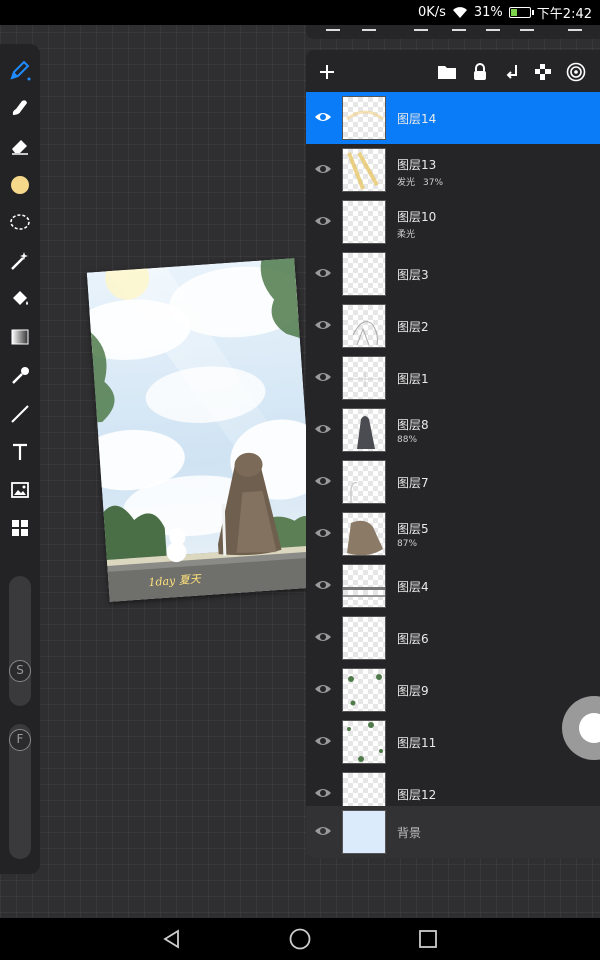 The height and width of the screenshot is (960, 600). Describe the element at coordinates (413, 639) in the screenshot. I see `layer-name: 图层6` at that location.